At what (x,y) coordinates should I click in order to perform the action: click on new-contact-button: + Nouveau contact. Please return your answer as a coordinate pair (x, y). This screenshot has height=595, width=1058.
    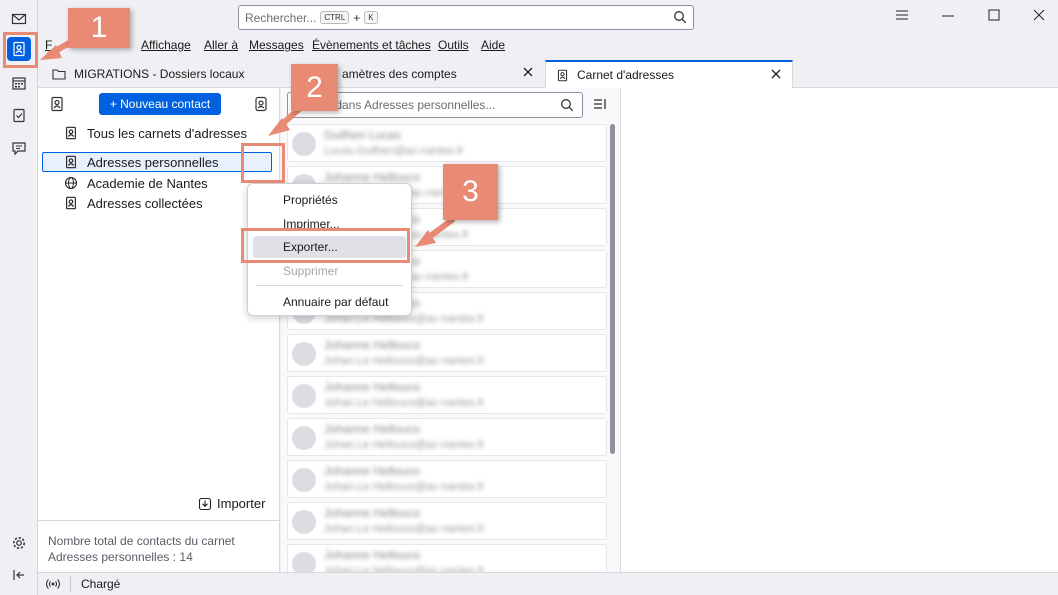
    Looking at the image, I should click on (160, 104).